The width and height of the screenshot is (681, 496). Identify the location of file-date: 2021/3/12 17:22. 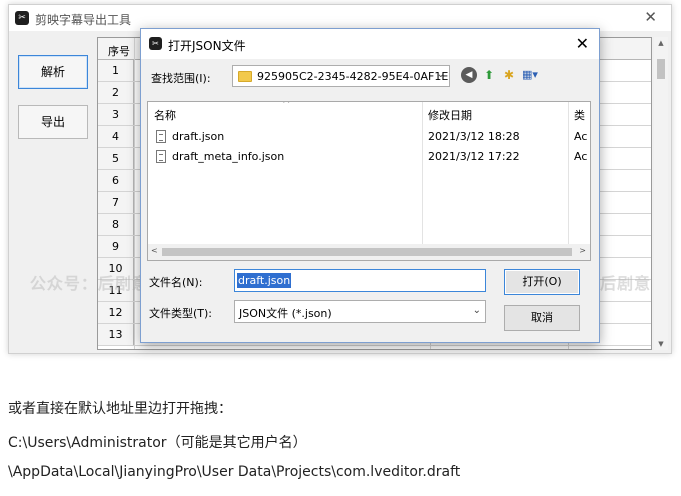
(474, 156).